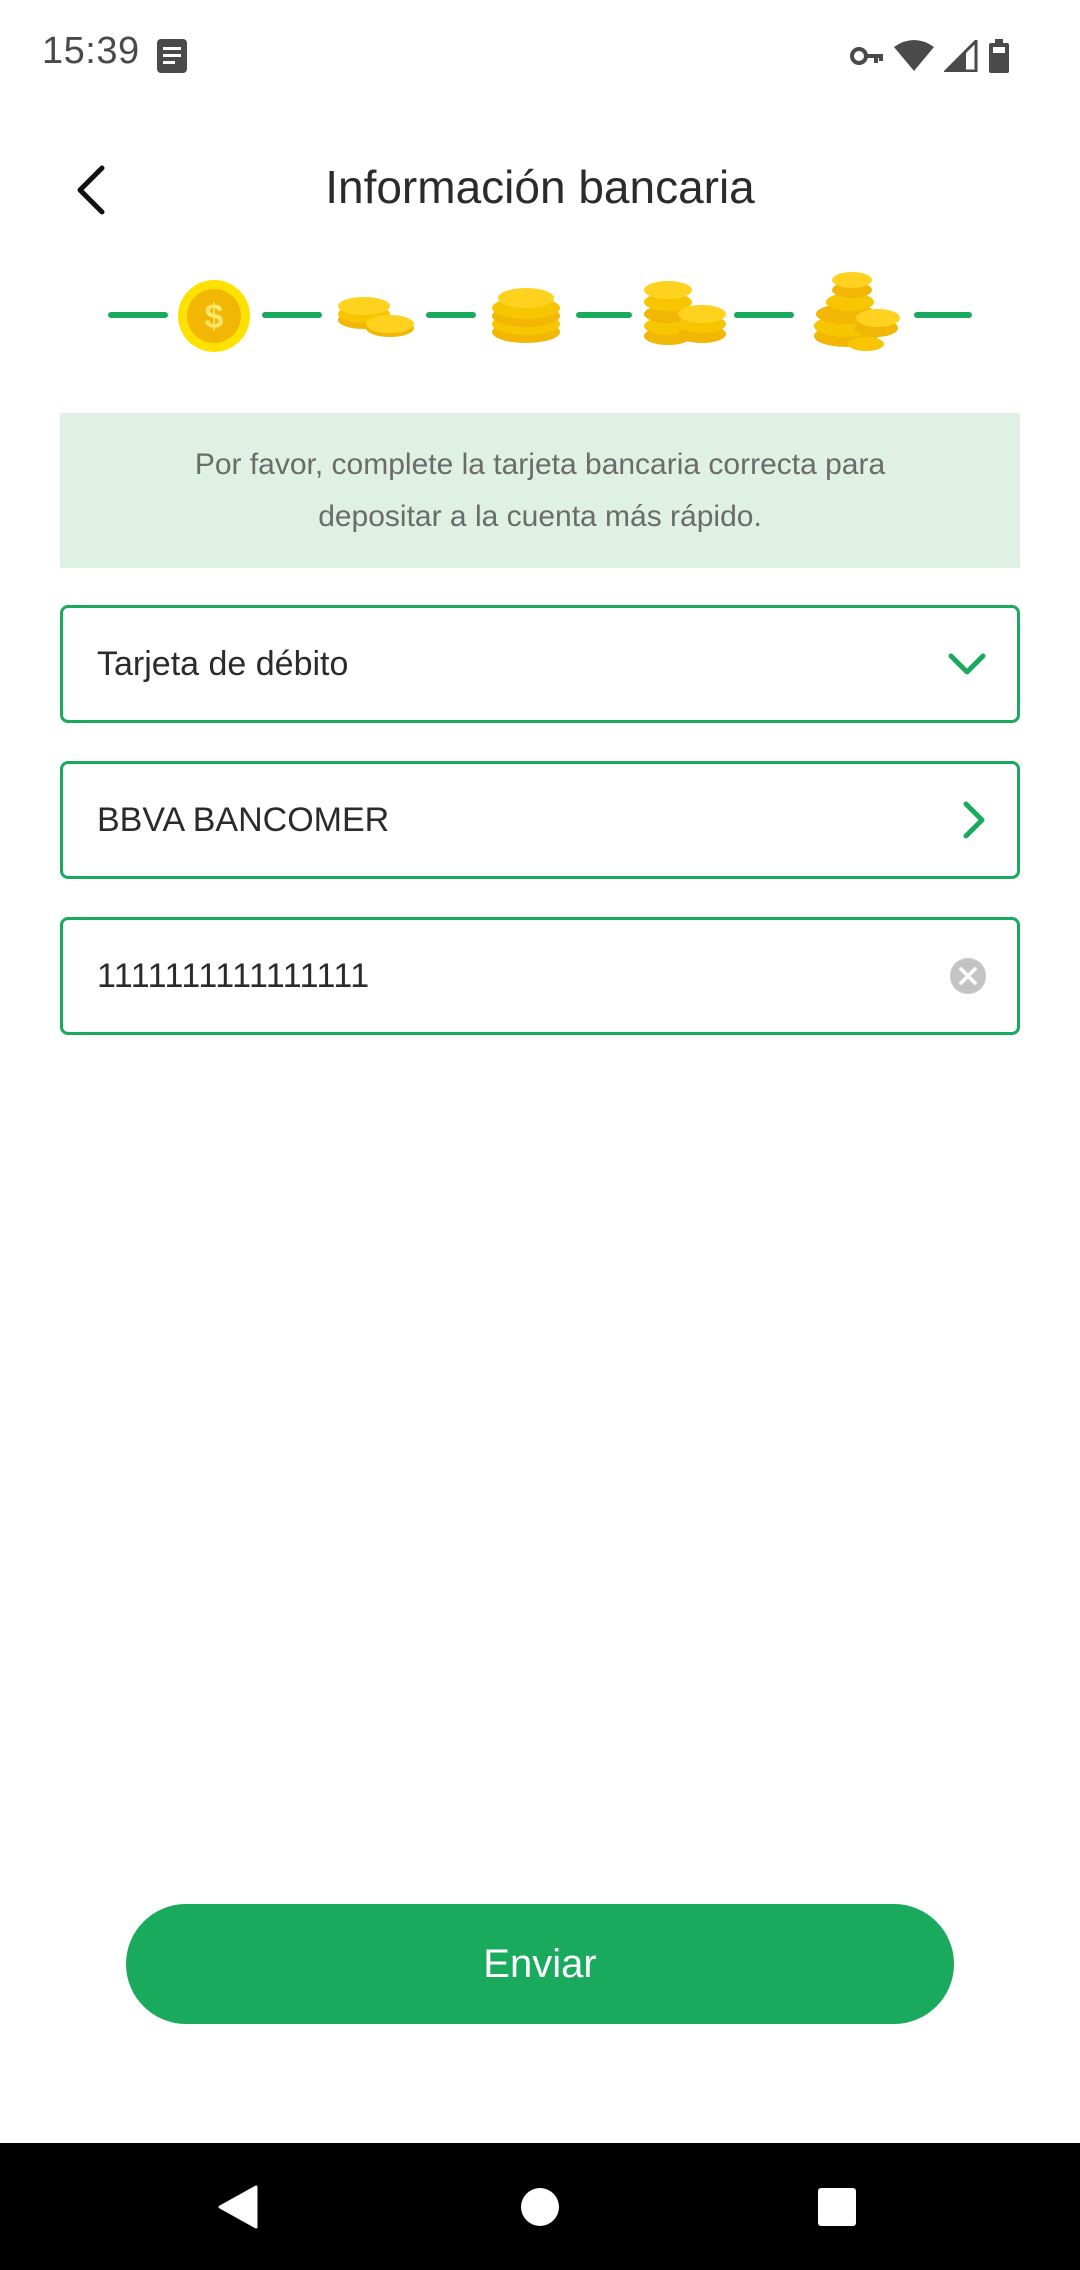  What do you see at coordinates (540, 516) in the screenshot?
I see `notice-line-2: depositar a la cuenta más rápido.` at bounding box center [540, 516].